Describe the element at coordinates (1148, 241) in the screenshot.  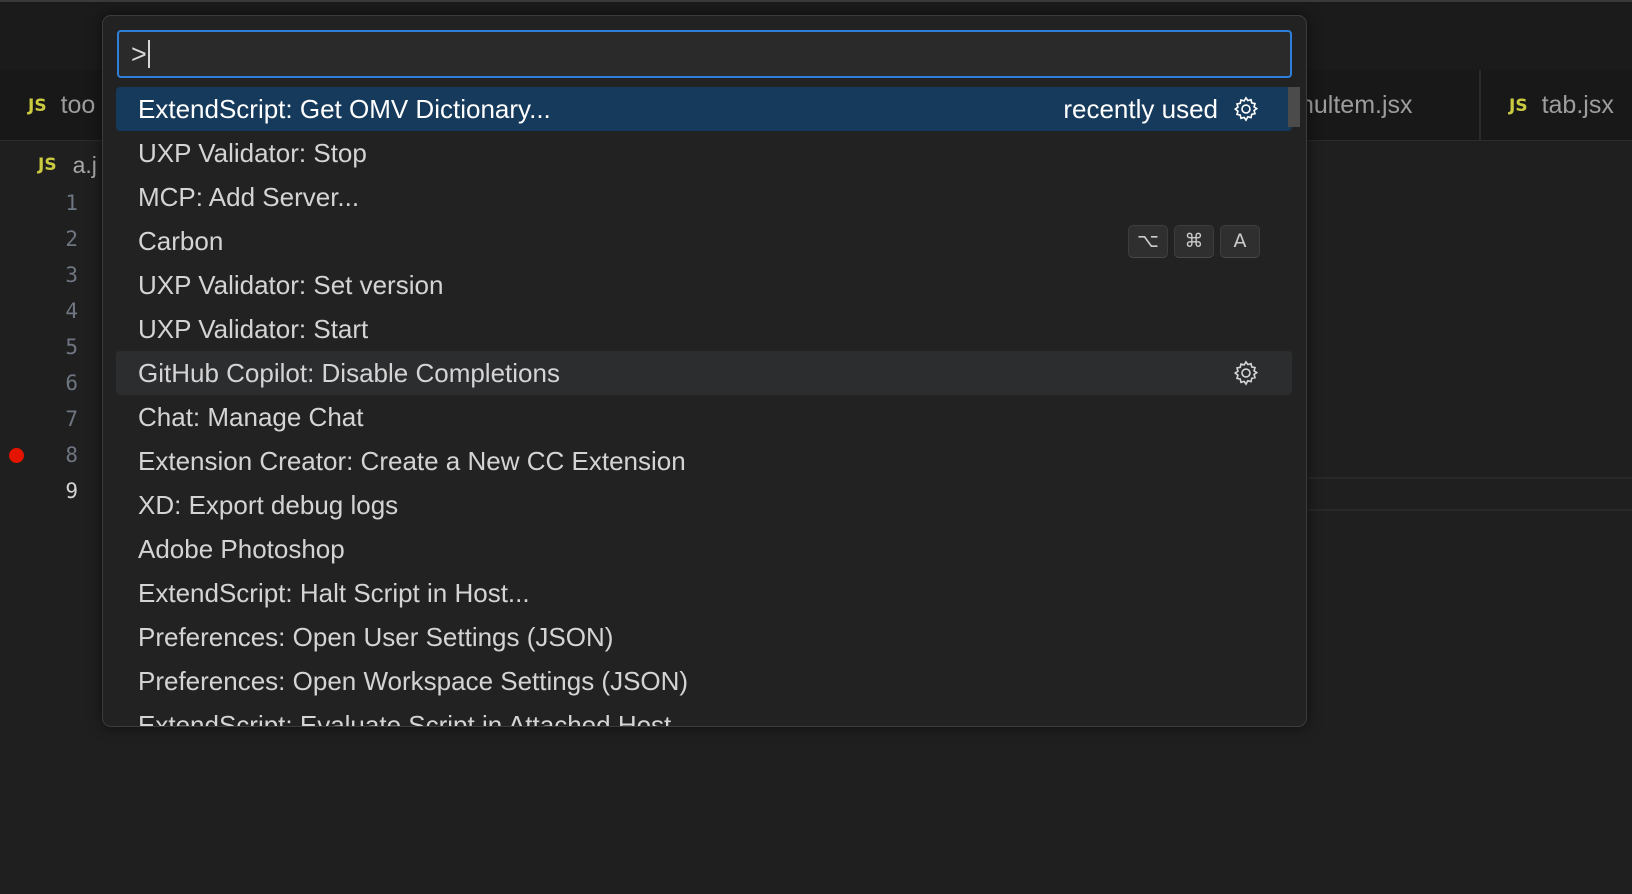
I see `option-key: ⌥` at that location.